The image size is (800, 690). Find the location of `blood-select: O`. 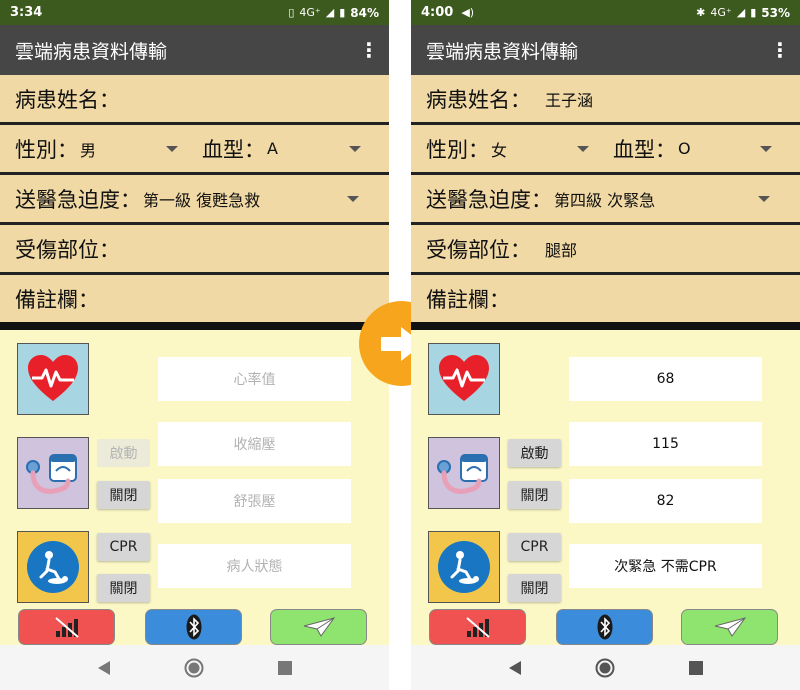

blood-select: O is located at coordinates (724, 148).